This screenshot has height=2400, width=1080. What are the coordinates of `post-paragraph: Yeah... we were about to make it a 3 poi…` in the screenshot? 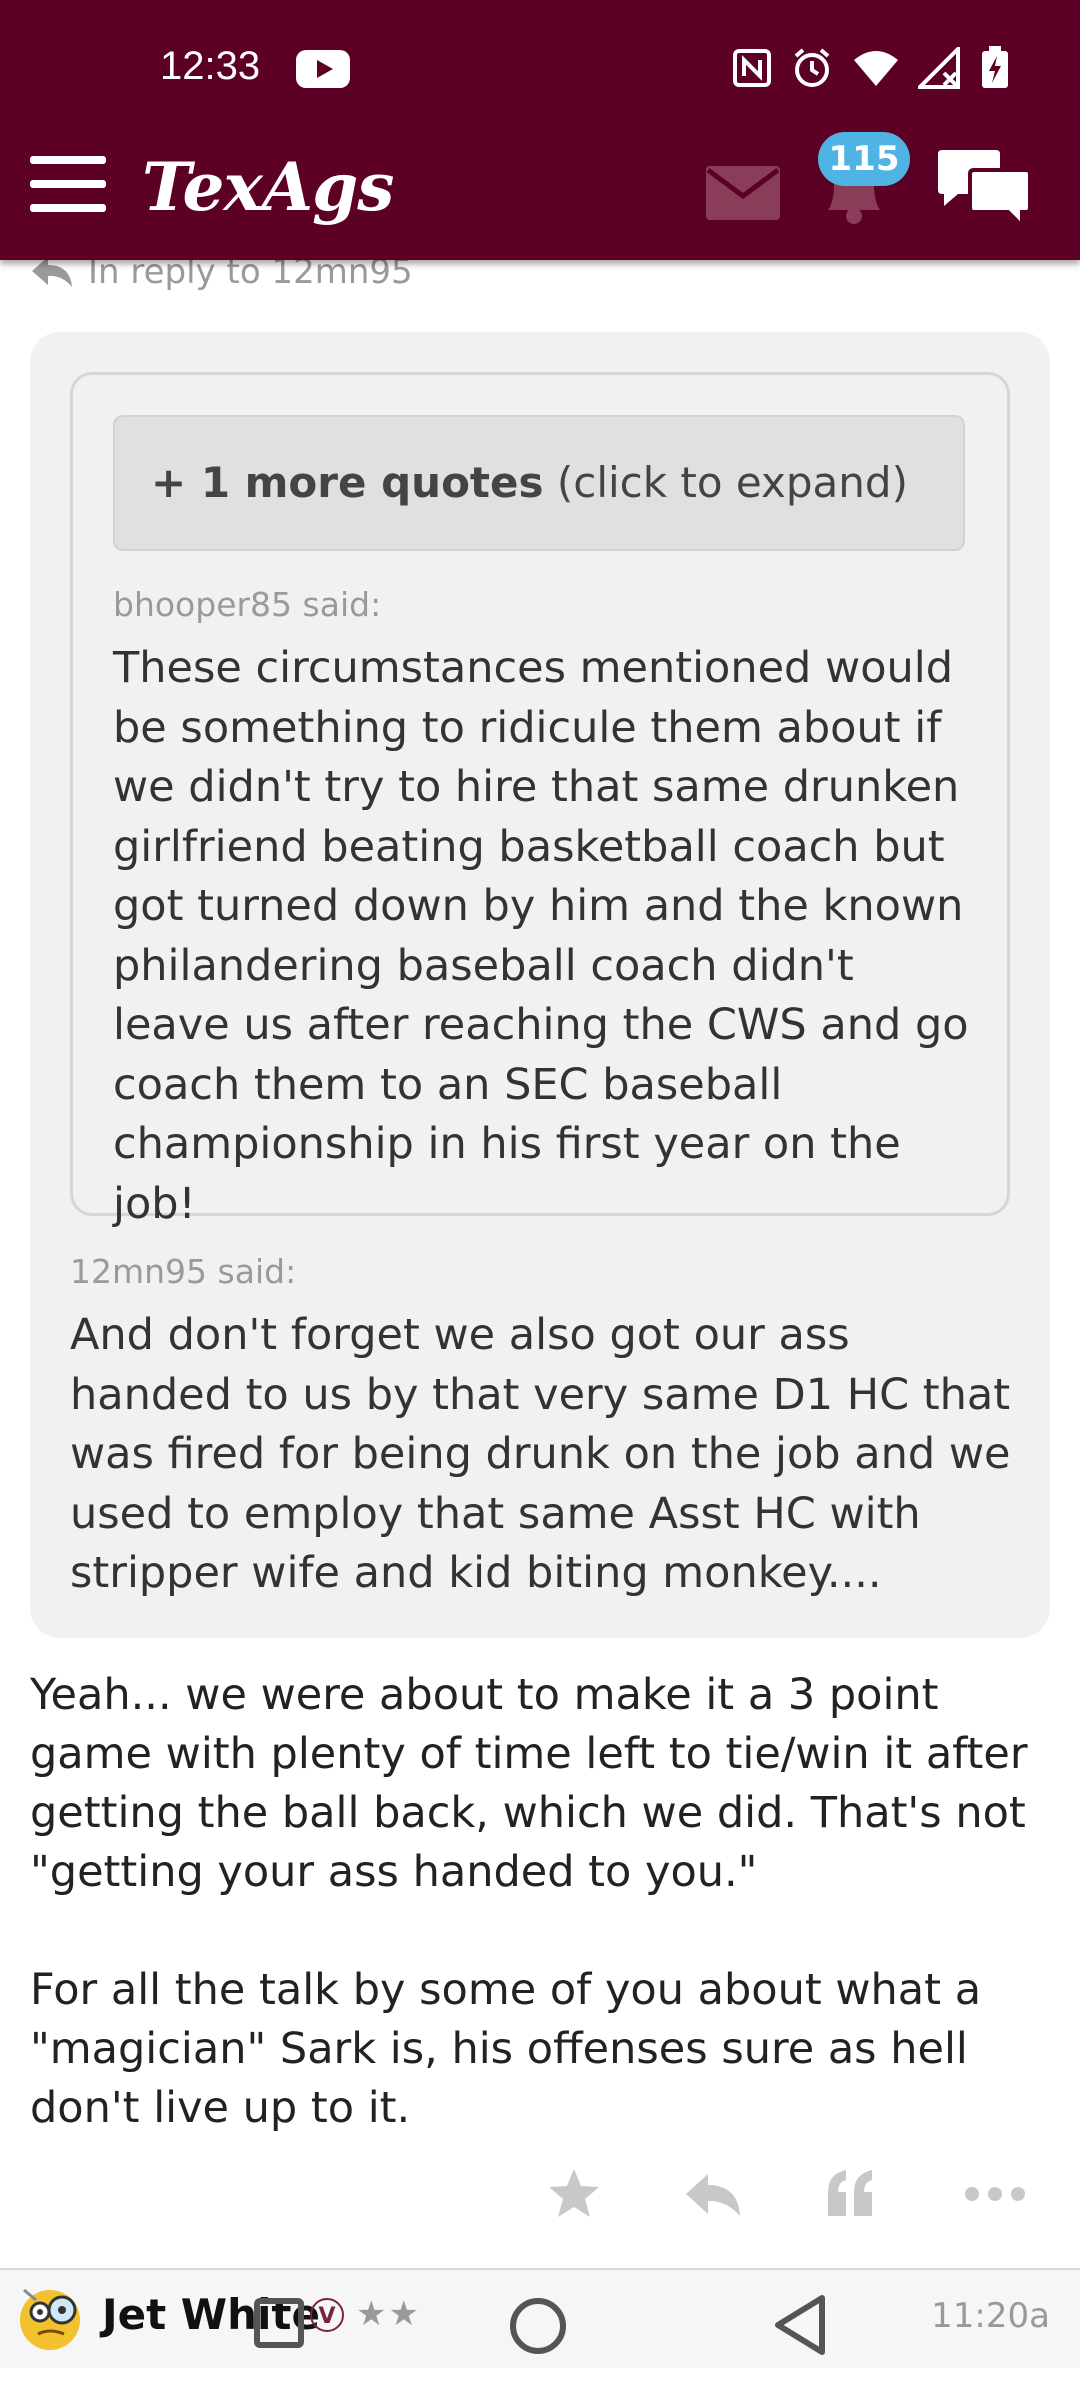 It's located at (529, 1783).